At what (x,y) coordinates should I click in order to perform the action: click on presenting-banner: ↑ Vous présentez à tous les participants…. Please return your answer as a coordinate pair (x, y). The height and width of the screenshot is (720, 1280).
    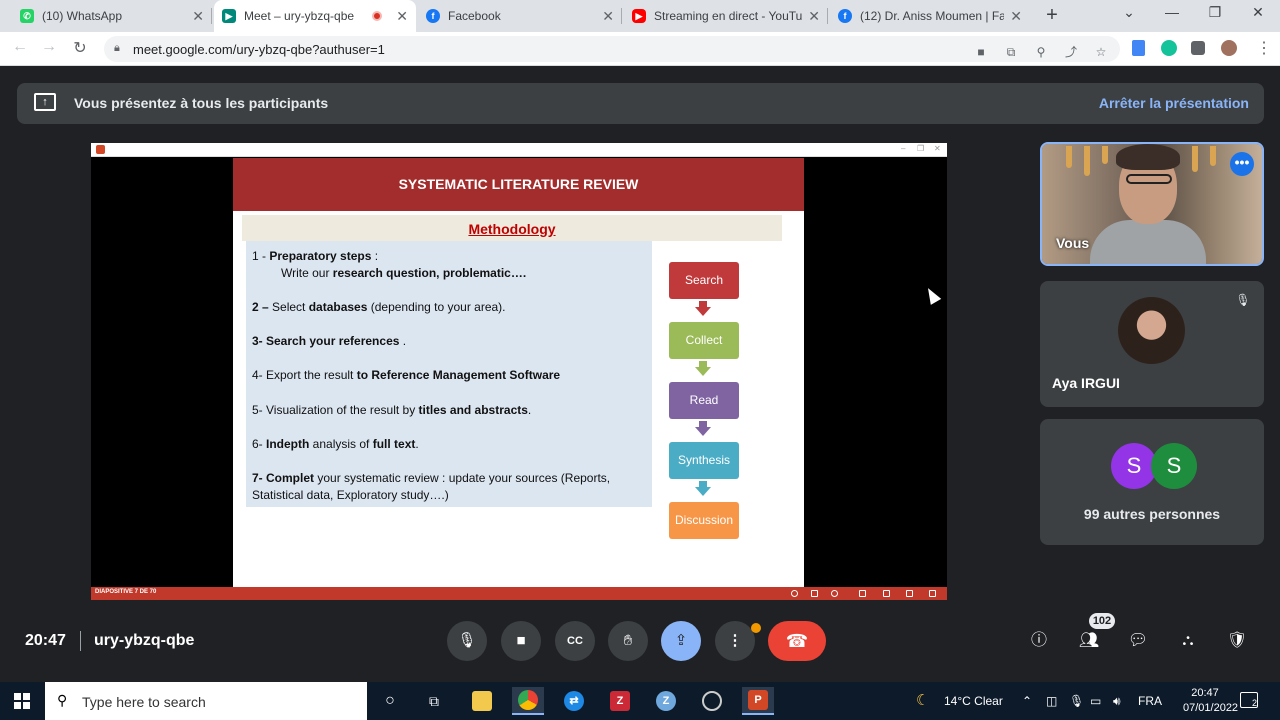
    Looking at the image, I should click on (640, 103).